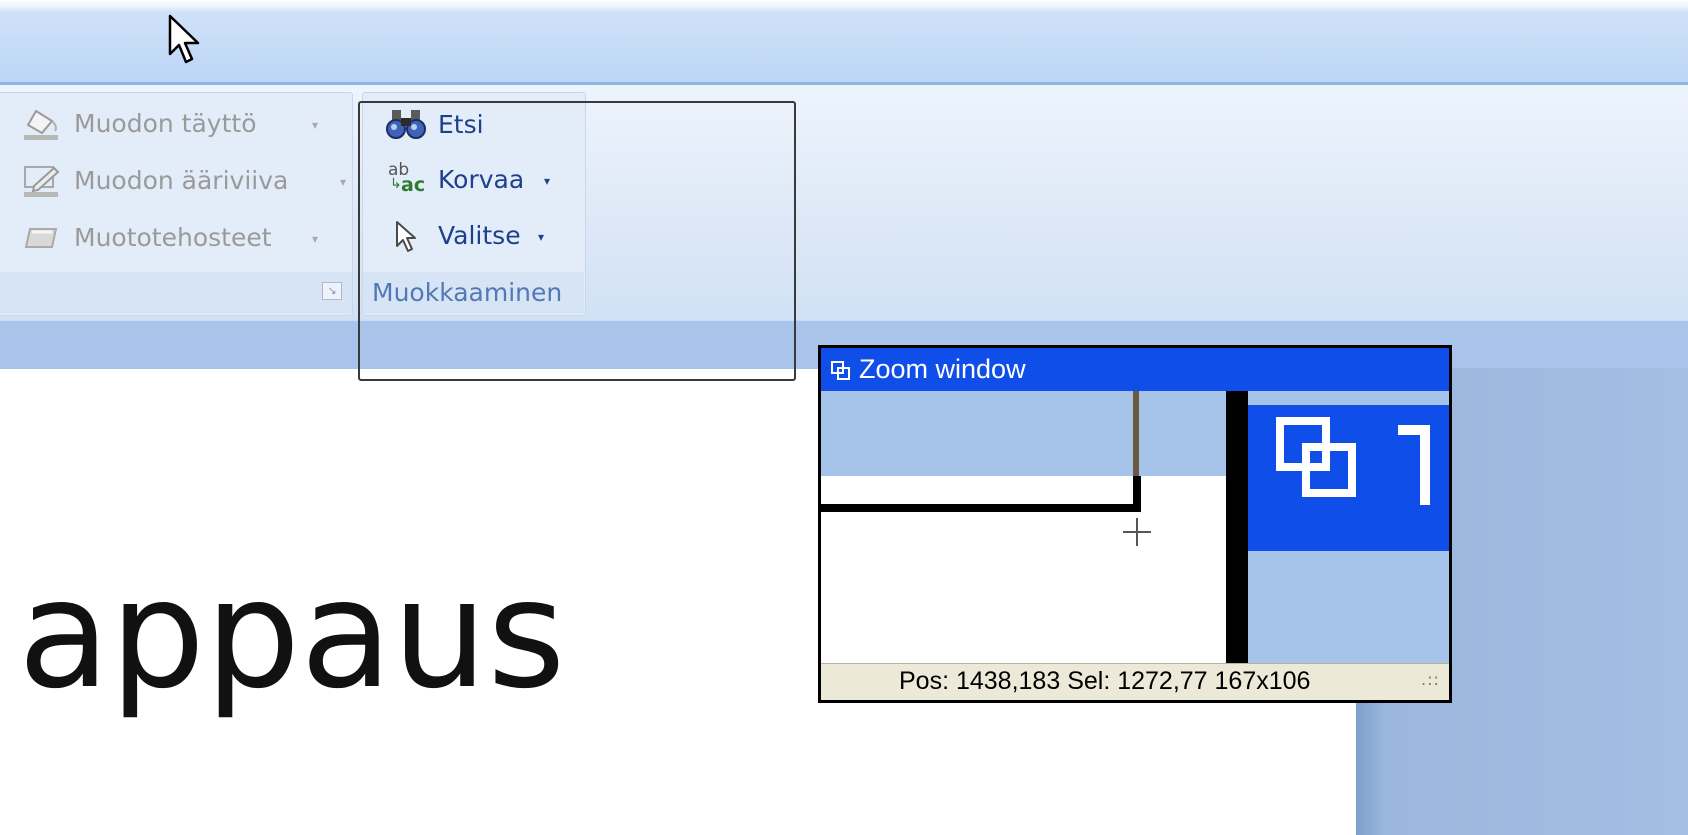 The image size is (1688, 835). What do you see at coordinates (980, 508) in the screenshot?
I see `zoom-selection-bottom` at bounding box center [980, 508].